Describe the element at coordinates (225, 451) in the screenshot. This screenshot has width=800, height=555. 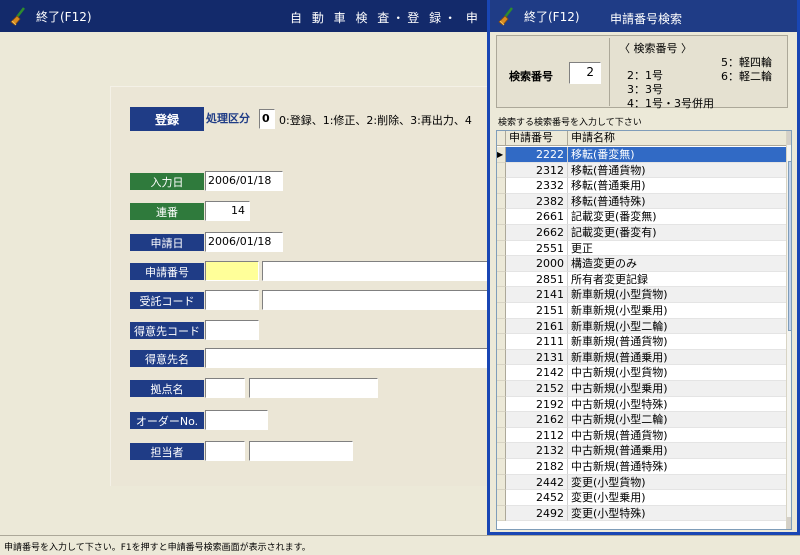
I see `staff-code-field` at that location.